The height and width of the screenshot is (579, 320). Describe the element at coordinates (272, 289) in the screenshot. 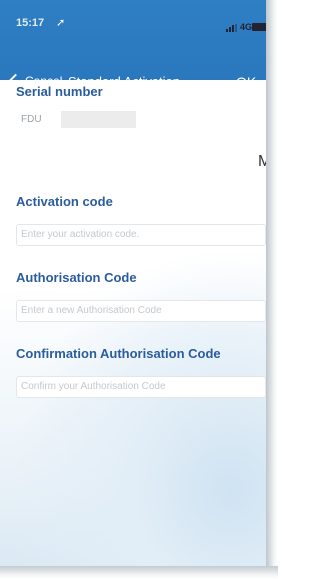

I see `phone-edge-shadow` at that location.